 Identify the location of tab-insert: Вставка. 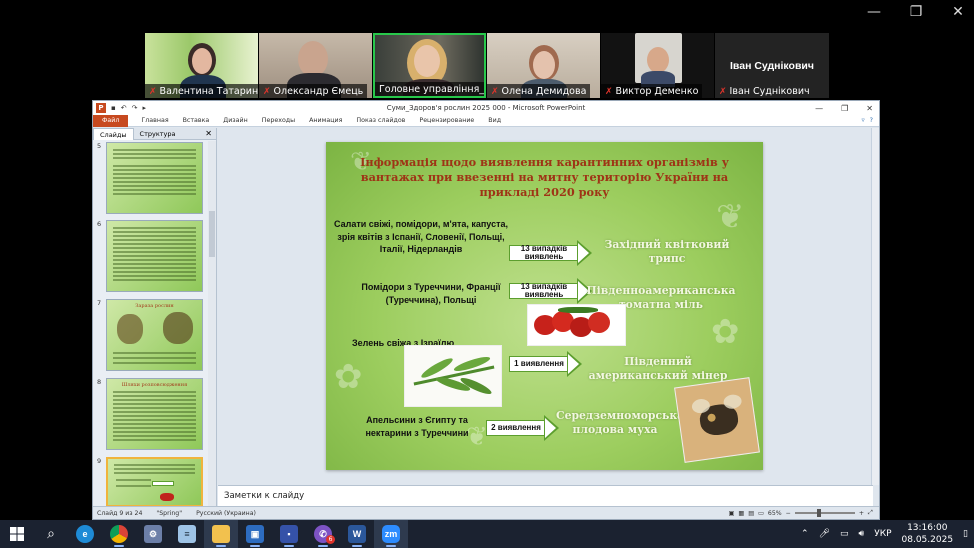
(196, 120).